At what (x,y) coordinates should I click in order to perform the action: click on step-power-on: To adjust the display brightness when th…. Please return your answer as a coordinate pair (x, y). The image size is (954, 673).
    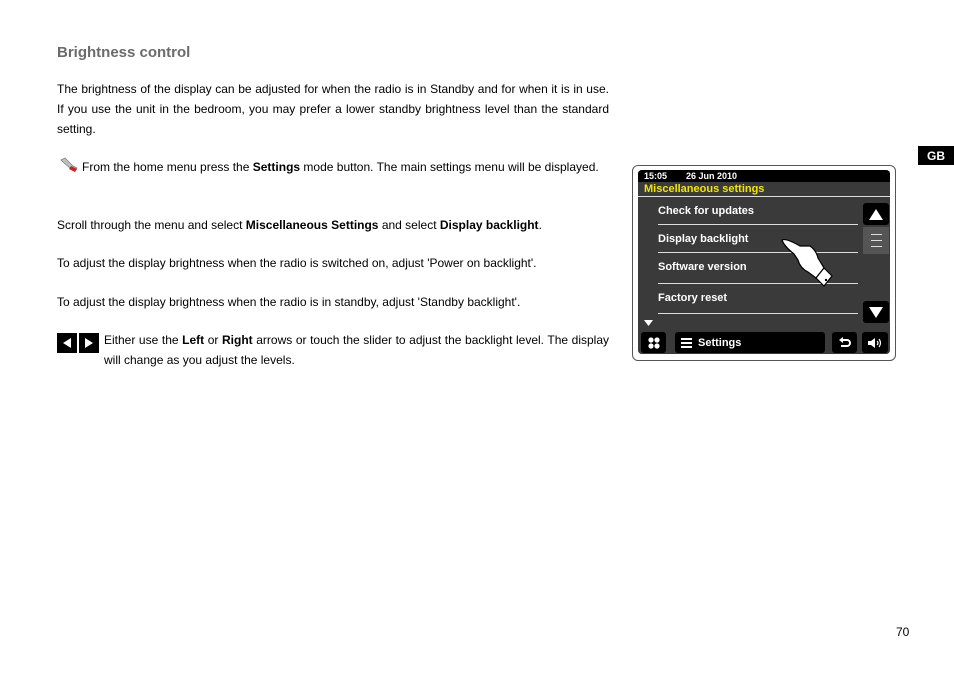
    Looking at the image, I should click on (297, 263).